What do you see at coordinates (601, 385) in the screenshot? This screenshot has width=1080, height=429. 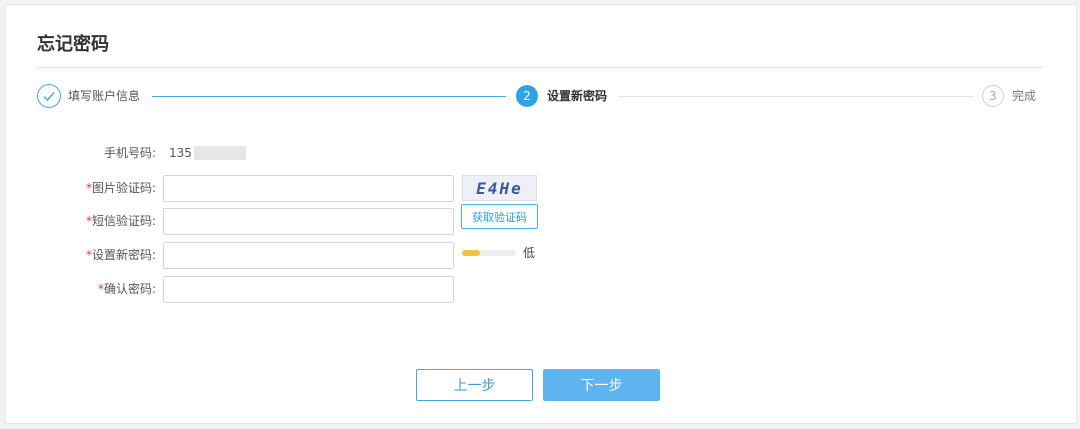 I see `next-step-button: 下一步` at bounding box center [601, 385].